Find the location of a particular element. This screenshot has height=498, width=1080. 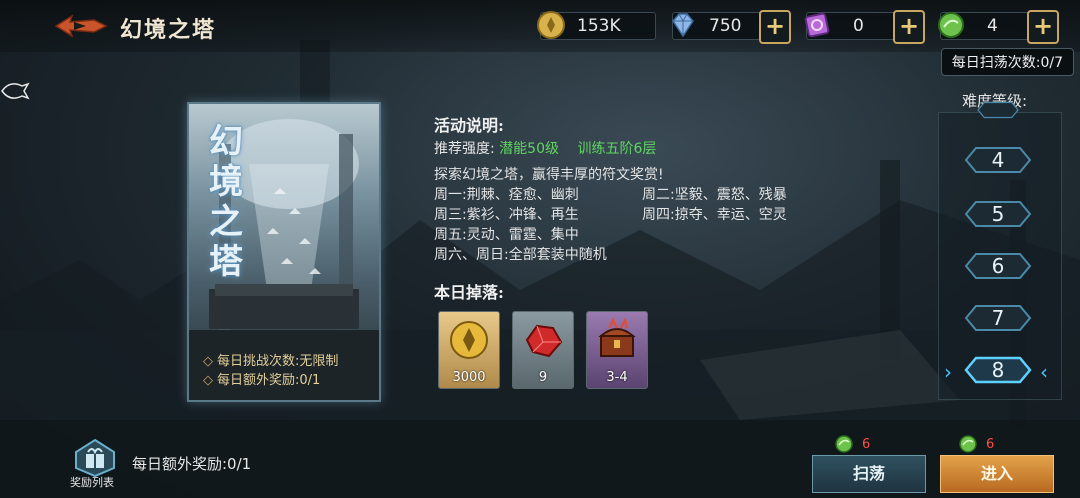

red-gem-icon is located at coordinates (544, 341).